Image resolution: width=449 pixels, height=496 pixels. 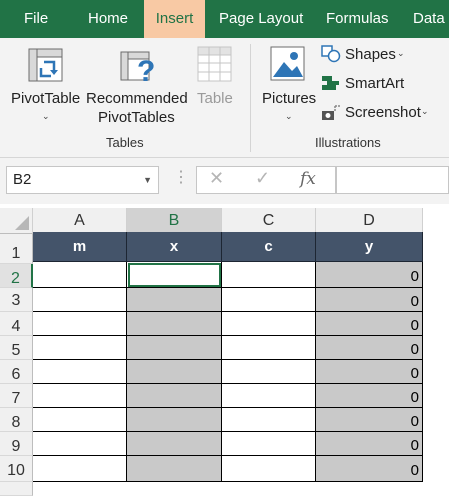 I want to click on shapes-label: Shapes, so click(x=370, y=54).